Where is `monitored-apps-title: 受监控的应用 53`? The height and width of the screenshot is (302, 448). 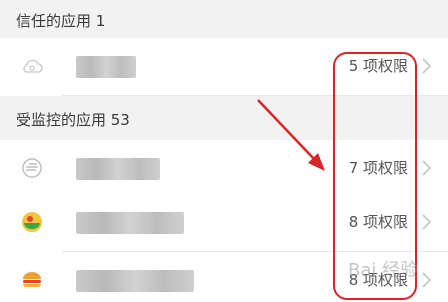
monitored-apps-title: 受监控的应用 53 is located at coordinates (73, 120).